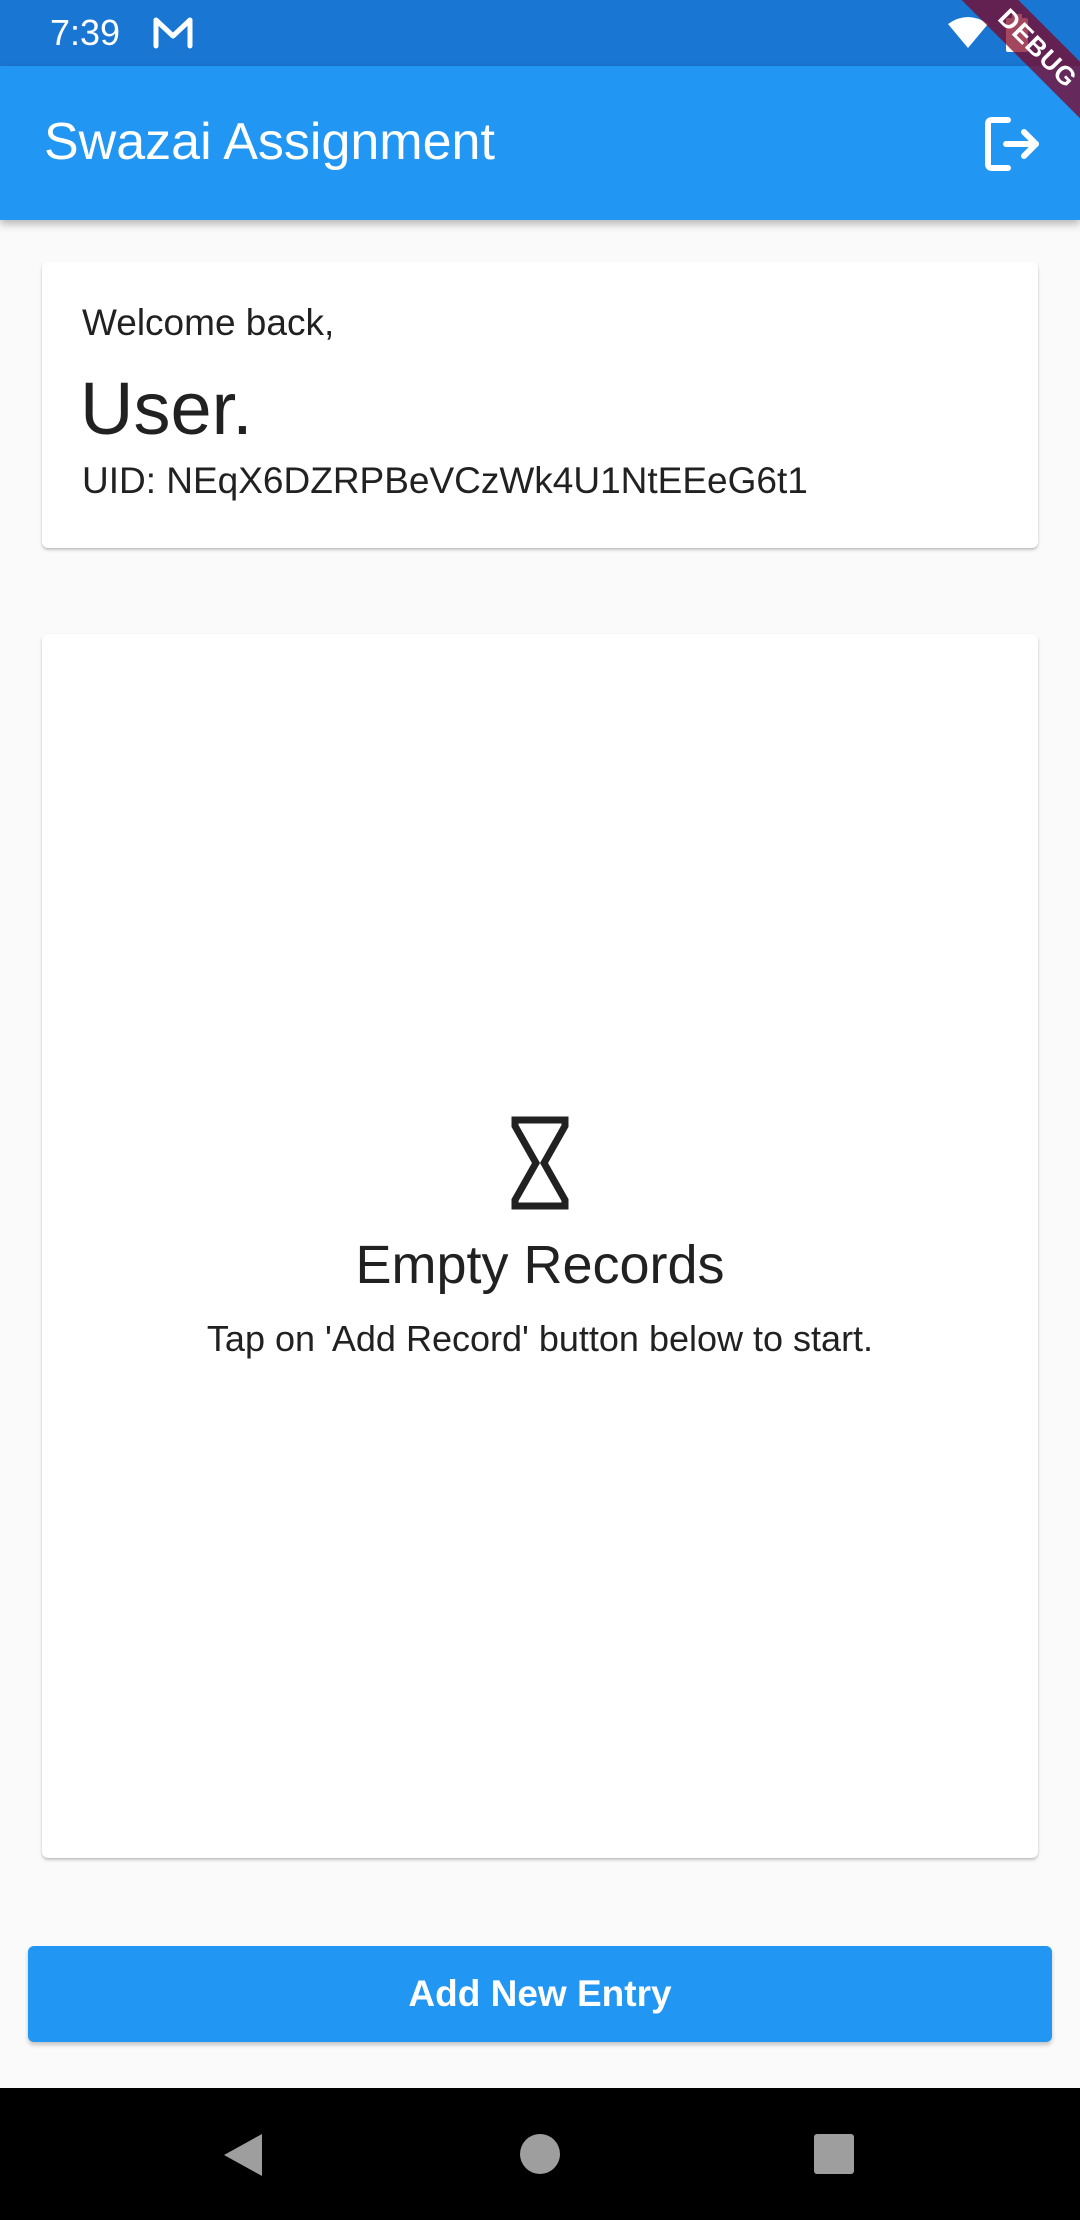  I want to click on status-bar: 7:39, so click(540, 33).